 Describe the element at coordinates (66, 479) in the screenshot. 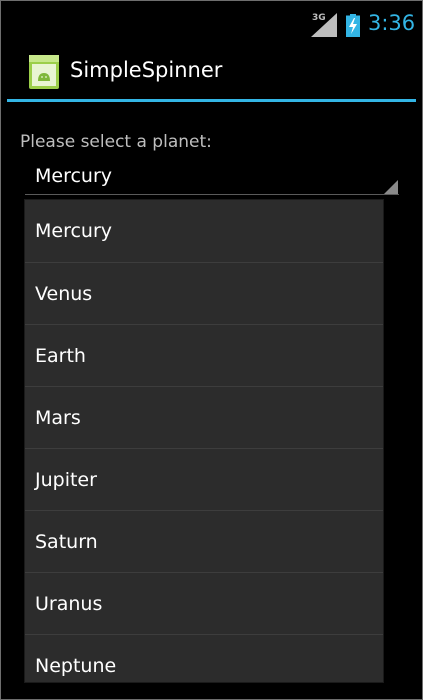

I see `dropdown-item-label: Jupiter` at that location.